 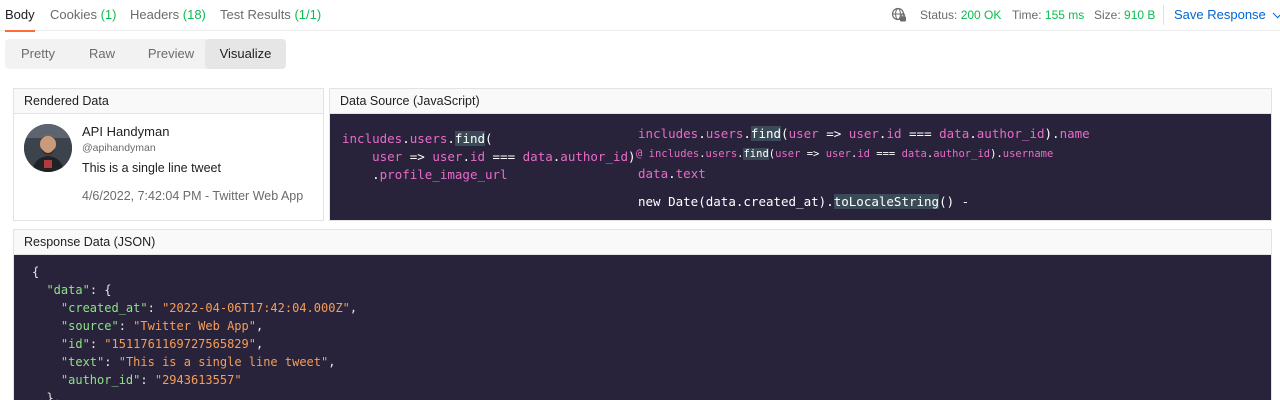 I want to click on json-line: },, so click(x=46, y=395).